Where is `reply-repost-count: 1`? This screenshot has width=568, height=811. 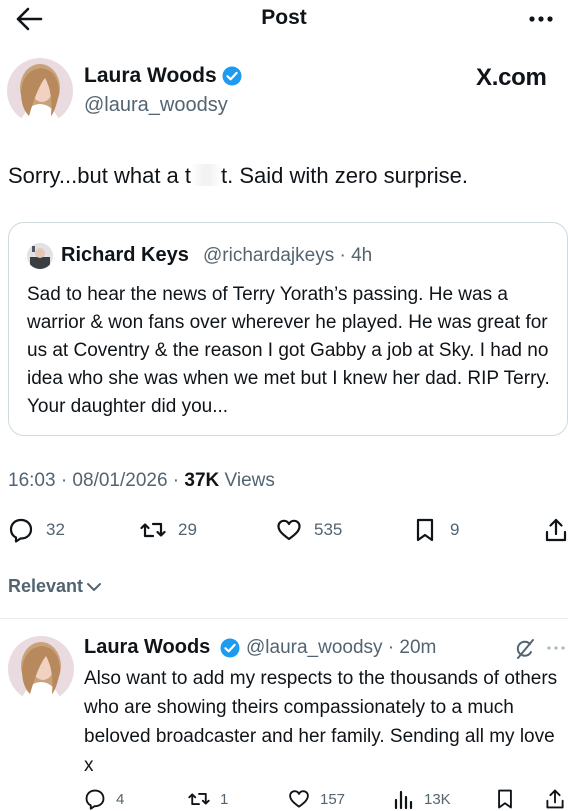
reply-repost-count: 1 is located at coordinates (224, 799).